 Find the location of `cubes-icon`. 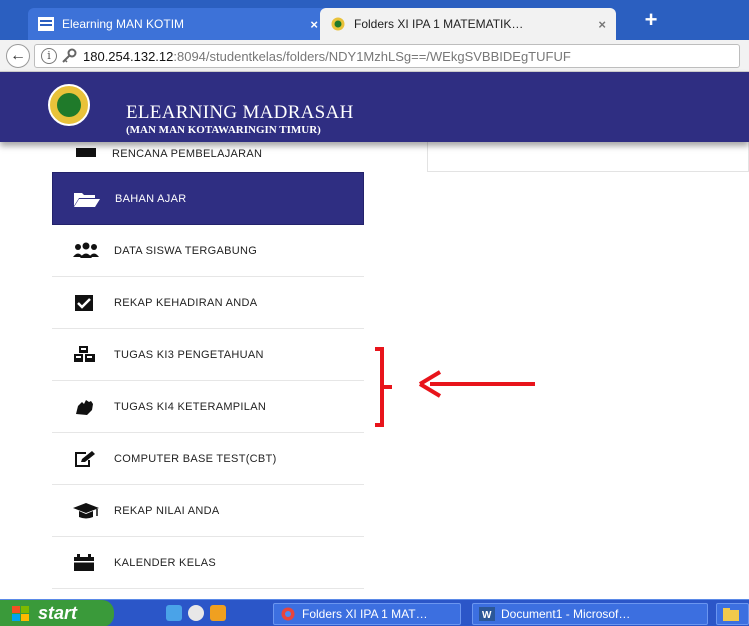

cubes-icon is located at coordinates (86, 354).